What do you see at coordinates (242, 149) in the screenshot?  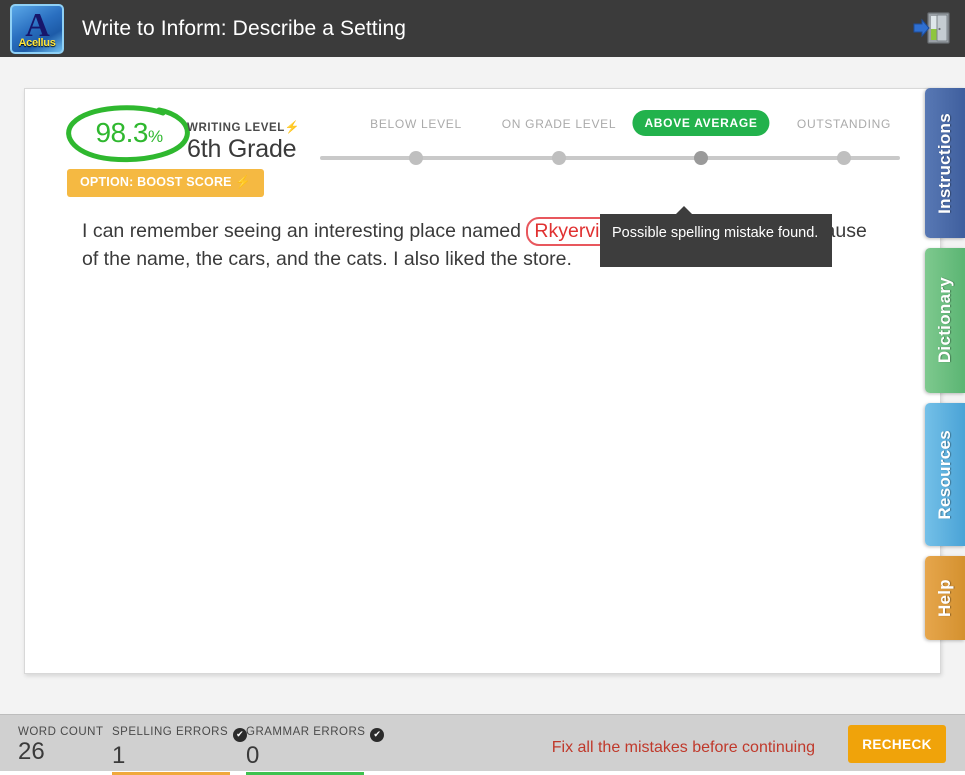 I see `writing-level-grade: 6th Grade` at bounding box center [242, 149].